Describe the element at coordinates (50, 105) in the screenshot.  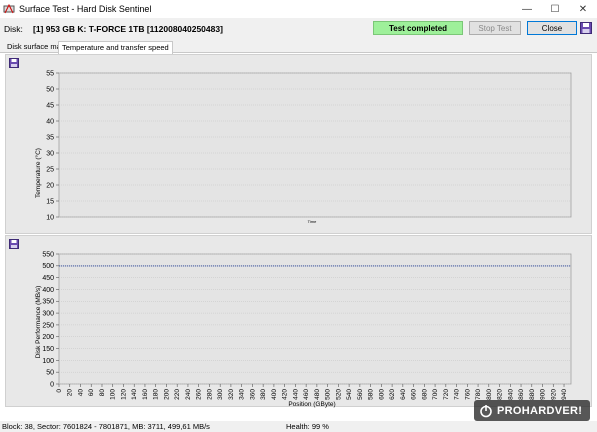
I see `temperature-y-tick-label: 45` at that location.